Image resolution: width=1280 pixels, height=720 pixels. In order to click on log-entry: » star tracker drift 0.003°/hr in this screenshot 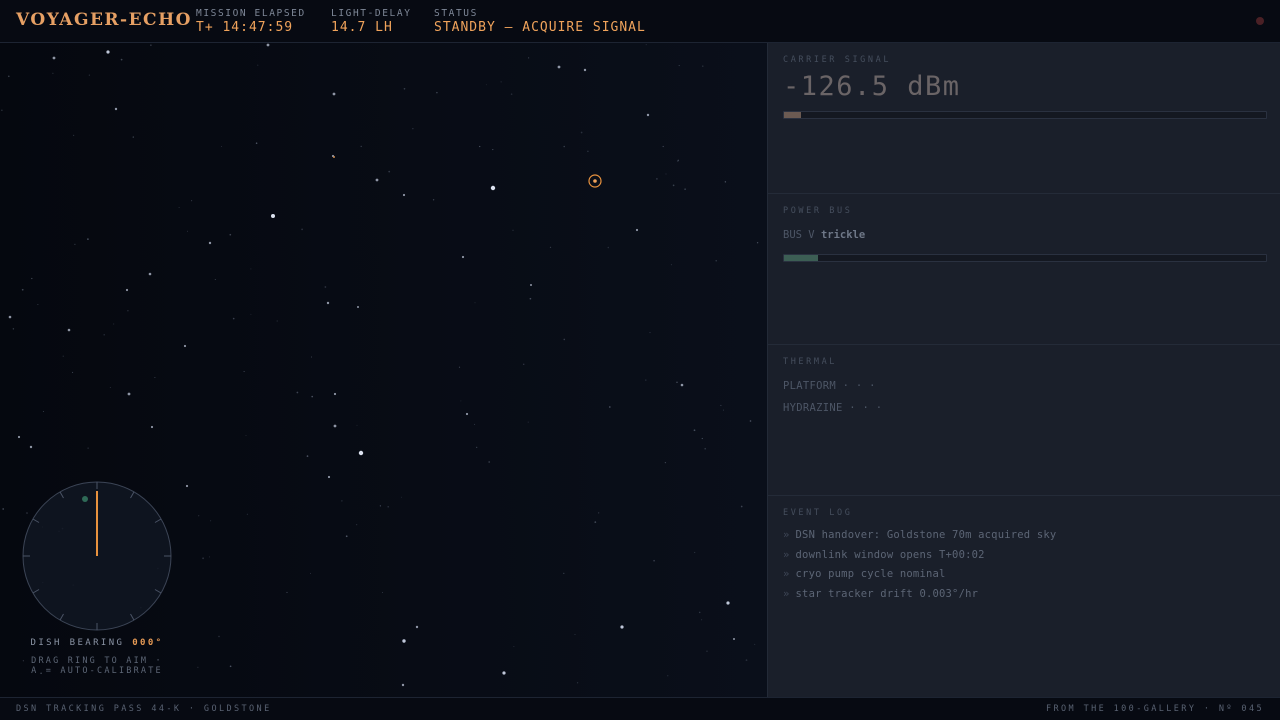, I will do `click(881, 594)`.